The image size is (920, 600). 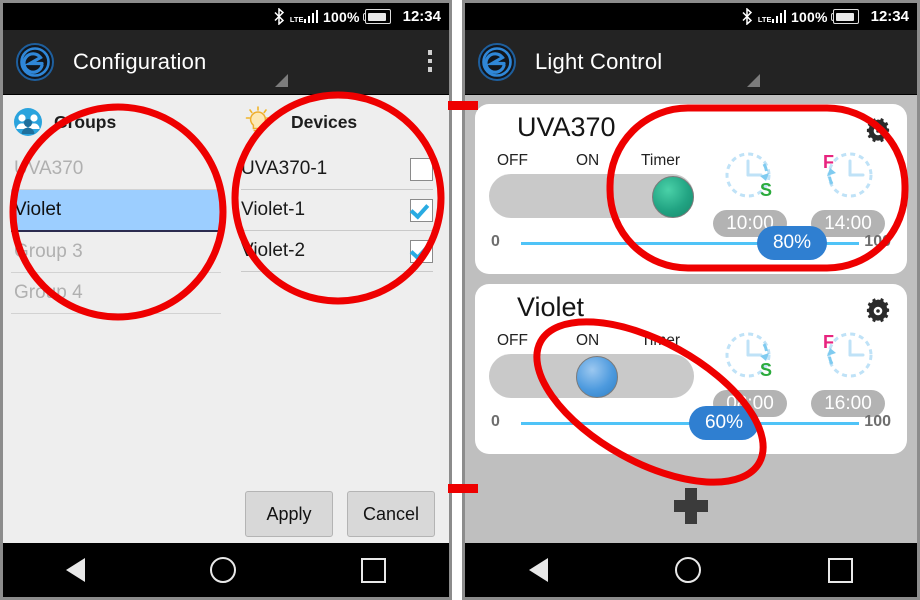 What do you see at coordinates (273, 250) in the screenshot?
I see `device-name-label: Violet-2` at bounding box center [273, 250].